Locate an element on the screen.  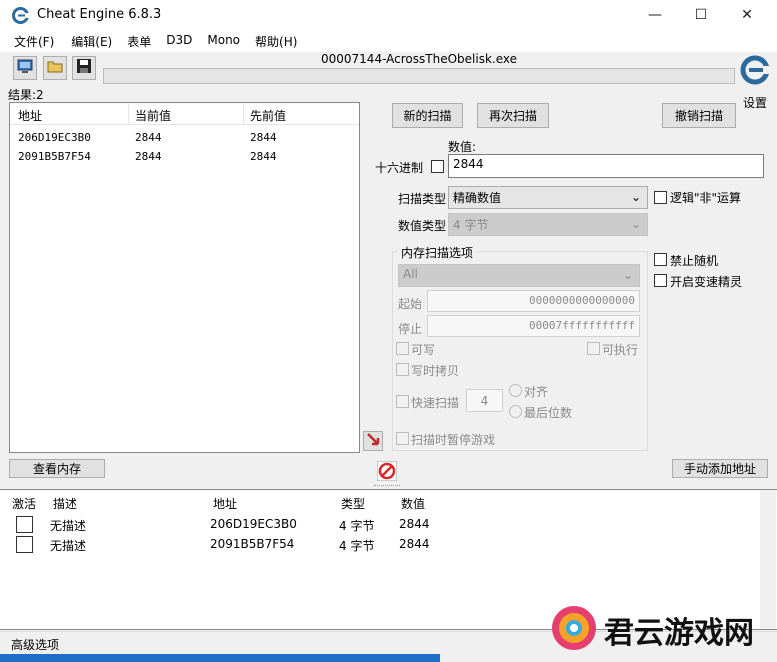
watermark-logo-icon is located at coordinates (574, 628).